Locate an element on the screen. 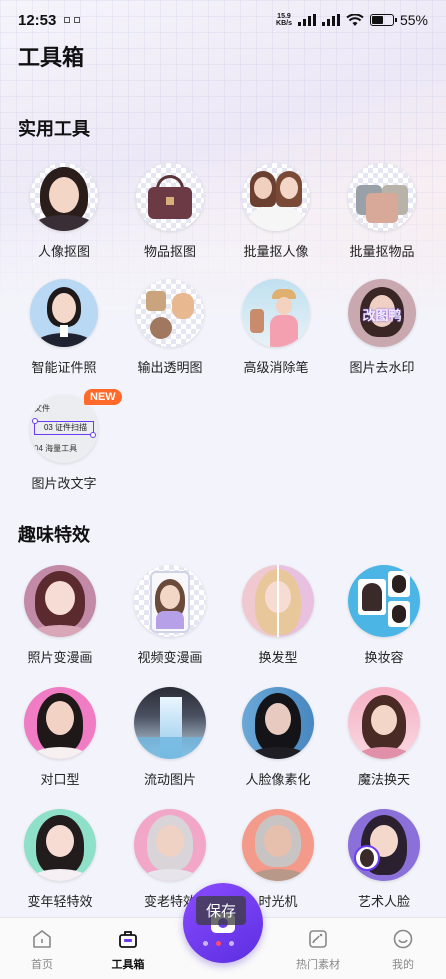  tool-video-to-comic: 视频变漫画 is located at coordinates (170, 615).